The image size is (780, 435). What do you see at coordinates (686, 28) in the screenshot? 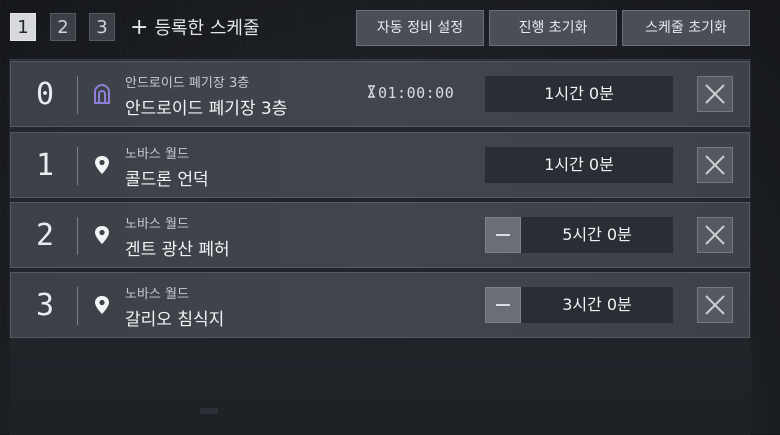
I see `reset-schedule-button: 스케줄 초기화` at bounding box center [686, 28].